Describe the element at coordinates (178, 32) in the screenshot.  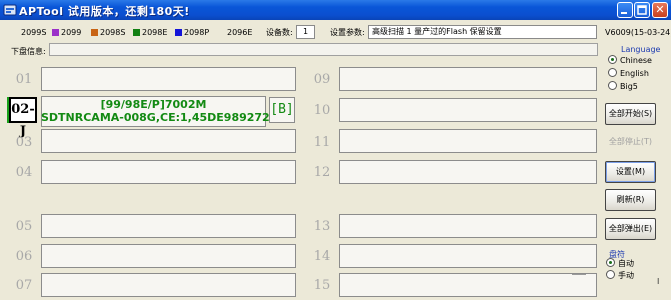
I see `legend-swatch-blue` at that location.